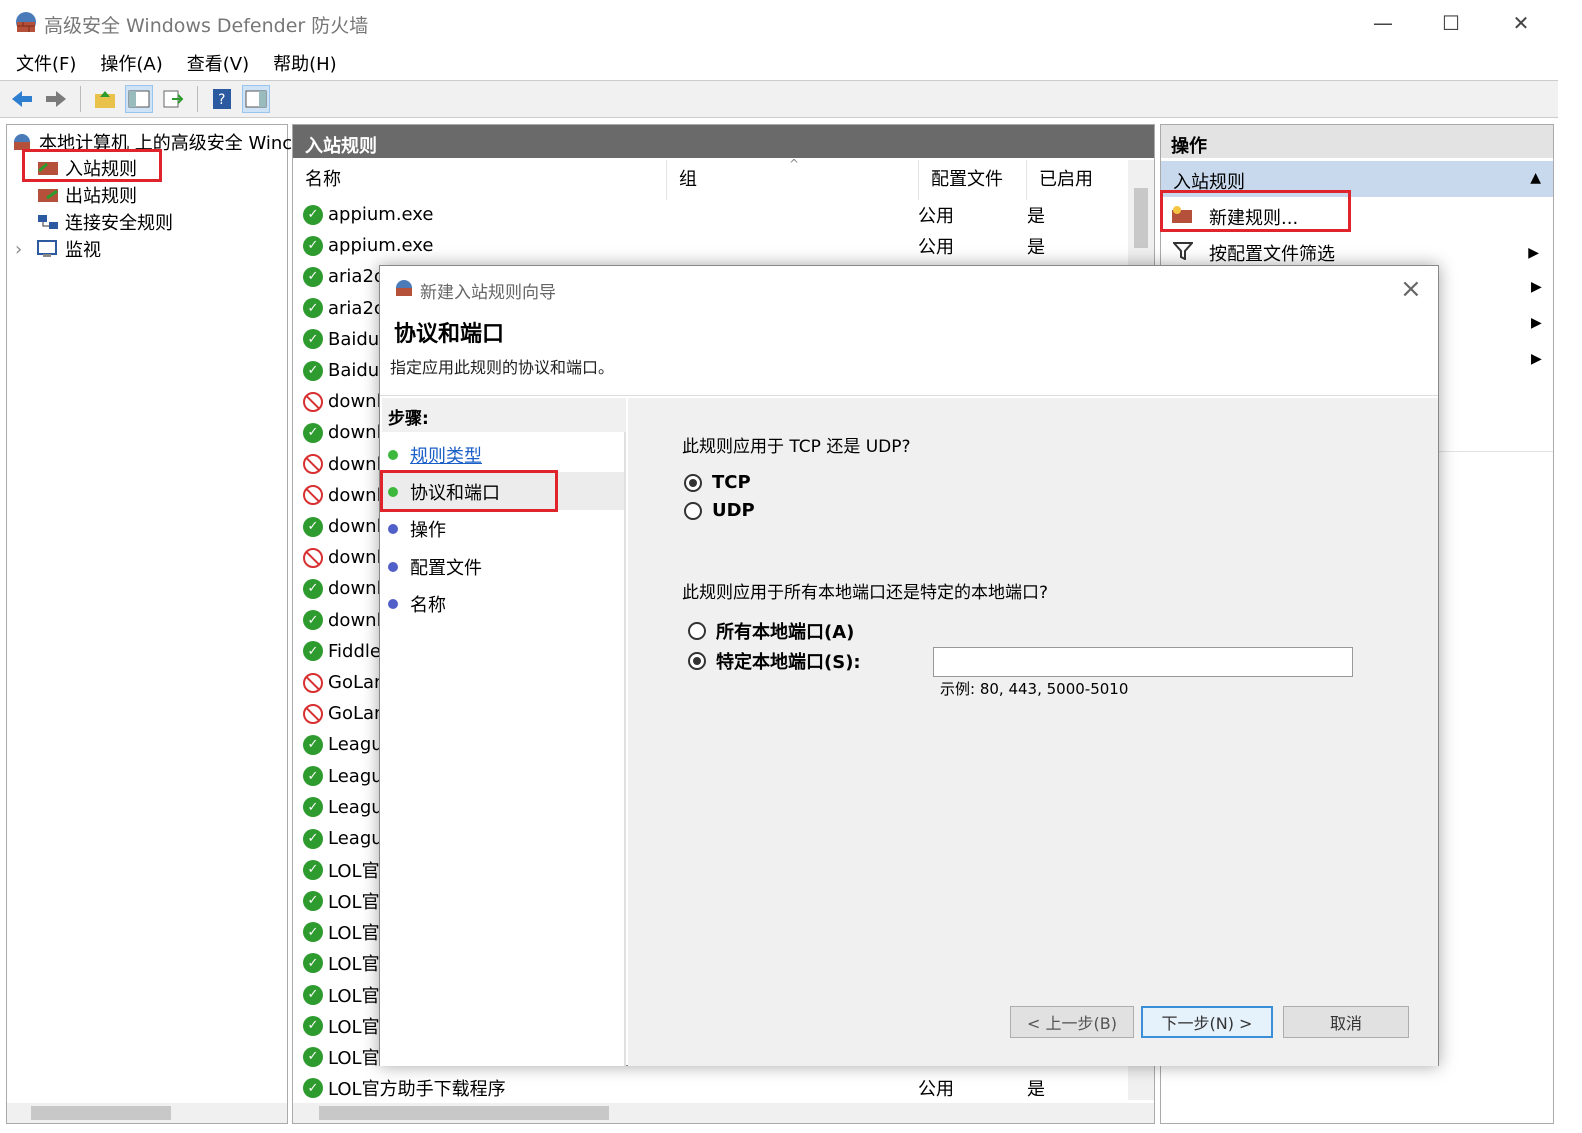 The image size is (1582, 1133). What do you see at coordinates (119, 223) in the screenshot?
I see `tree-item-label: 连接安全规则` at bounding box center [119, 223].